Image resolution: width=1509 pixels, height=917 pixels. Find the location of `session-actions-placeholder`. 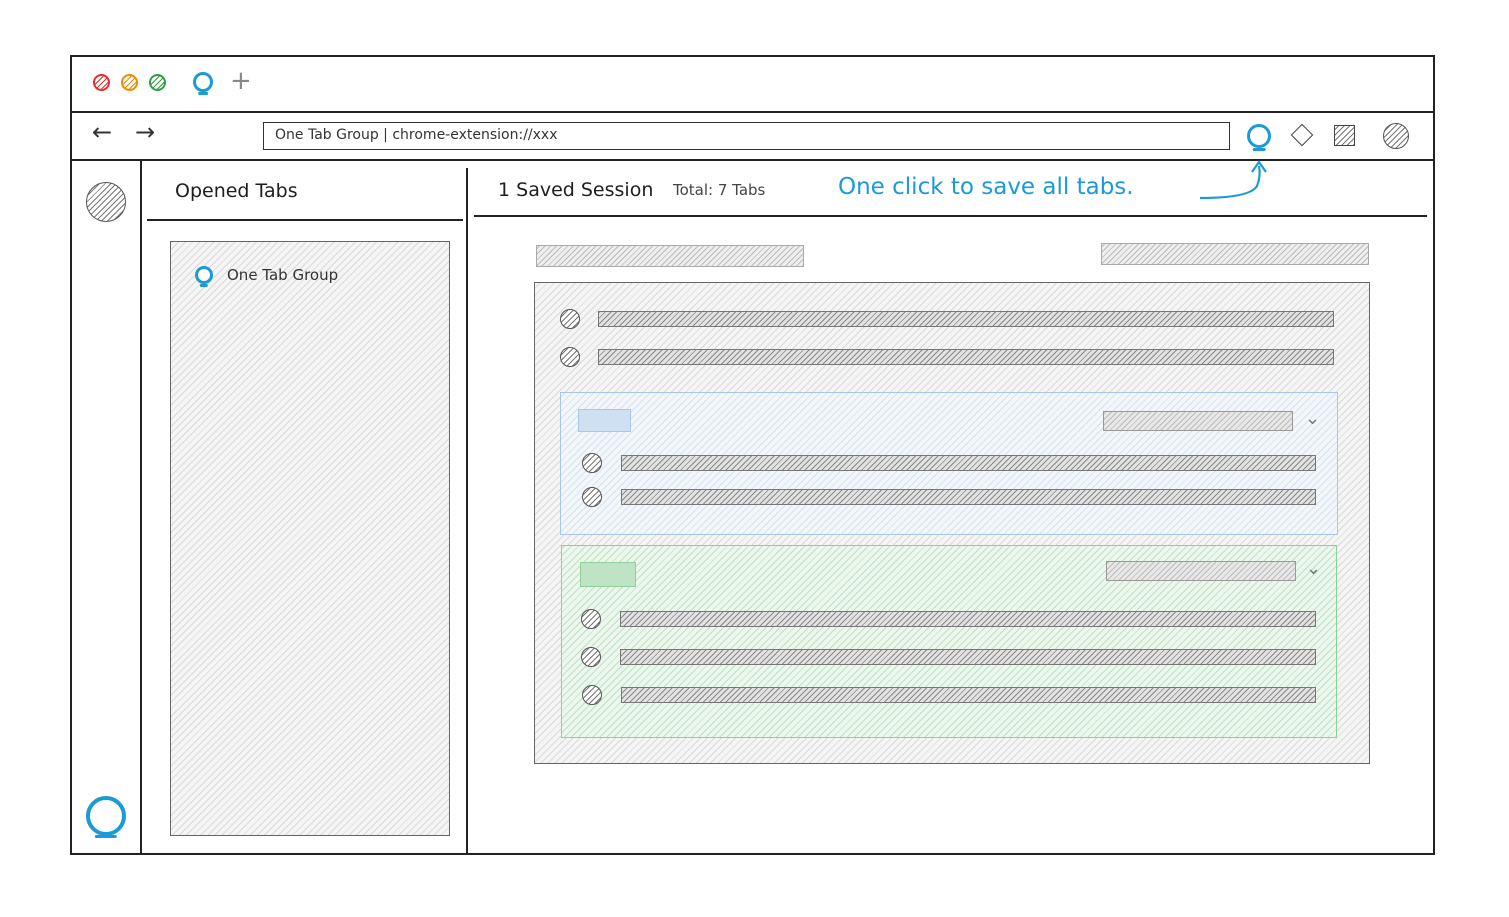

session-actions-placeholder is located at coordinates (1235, 254).